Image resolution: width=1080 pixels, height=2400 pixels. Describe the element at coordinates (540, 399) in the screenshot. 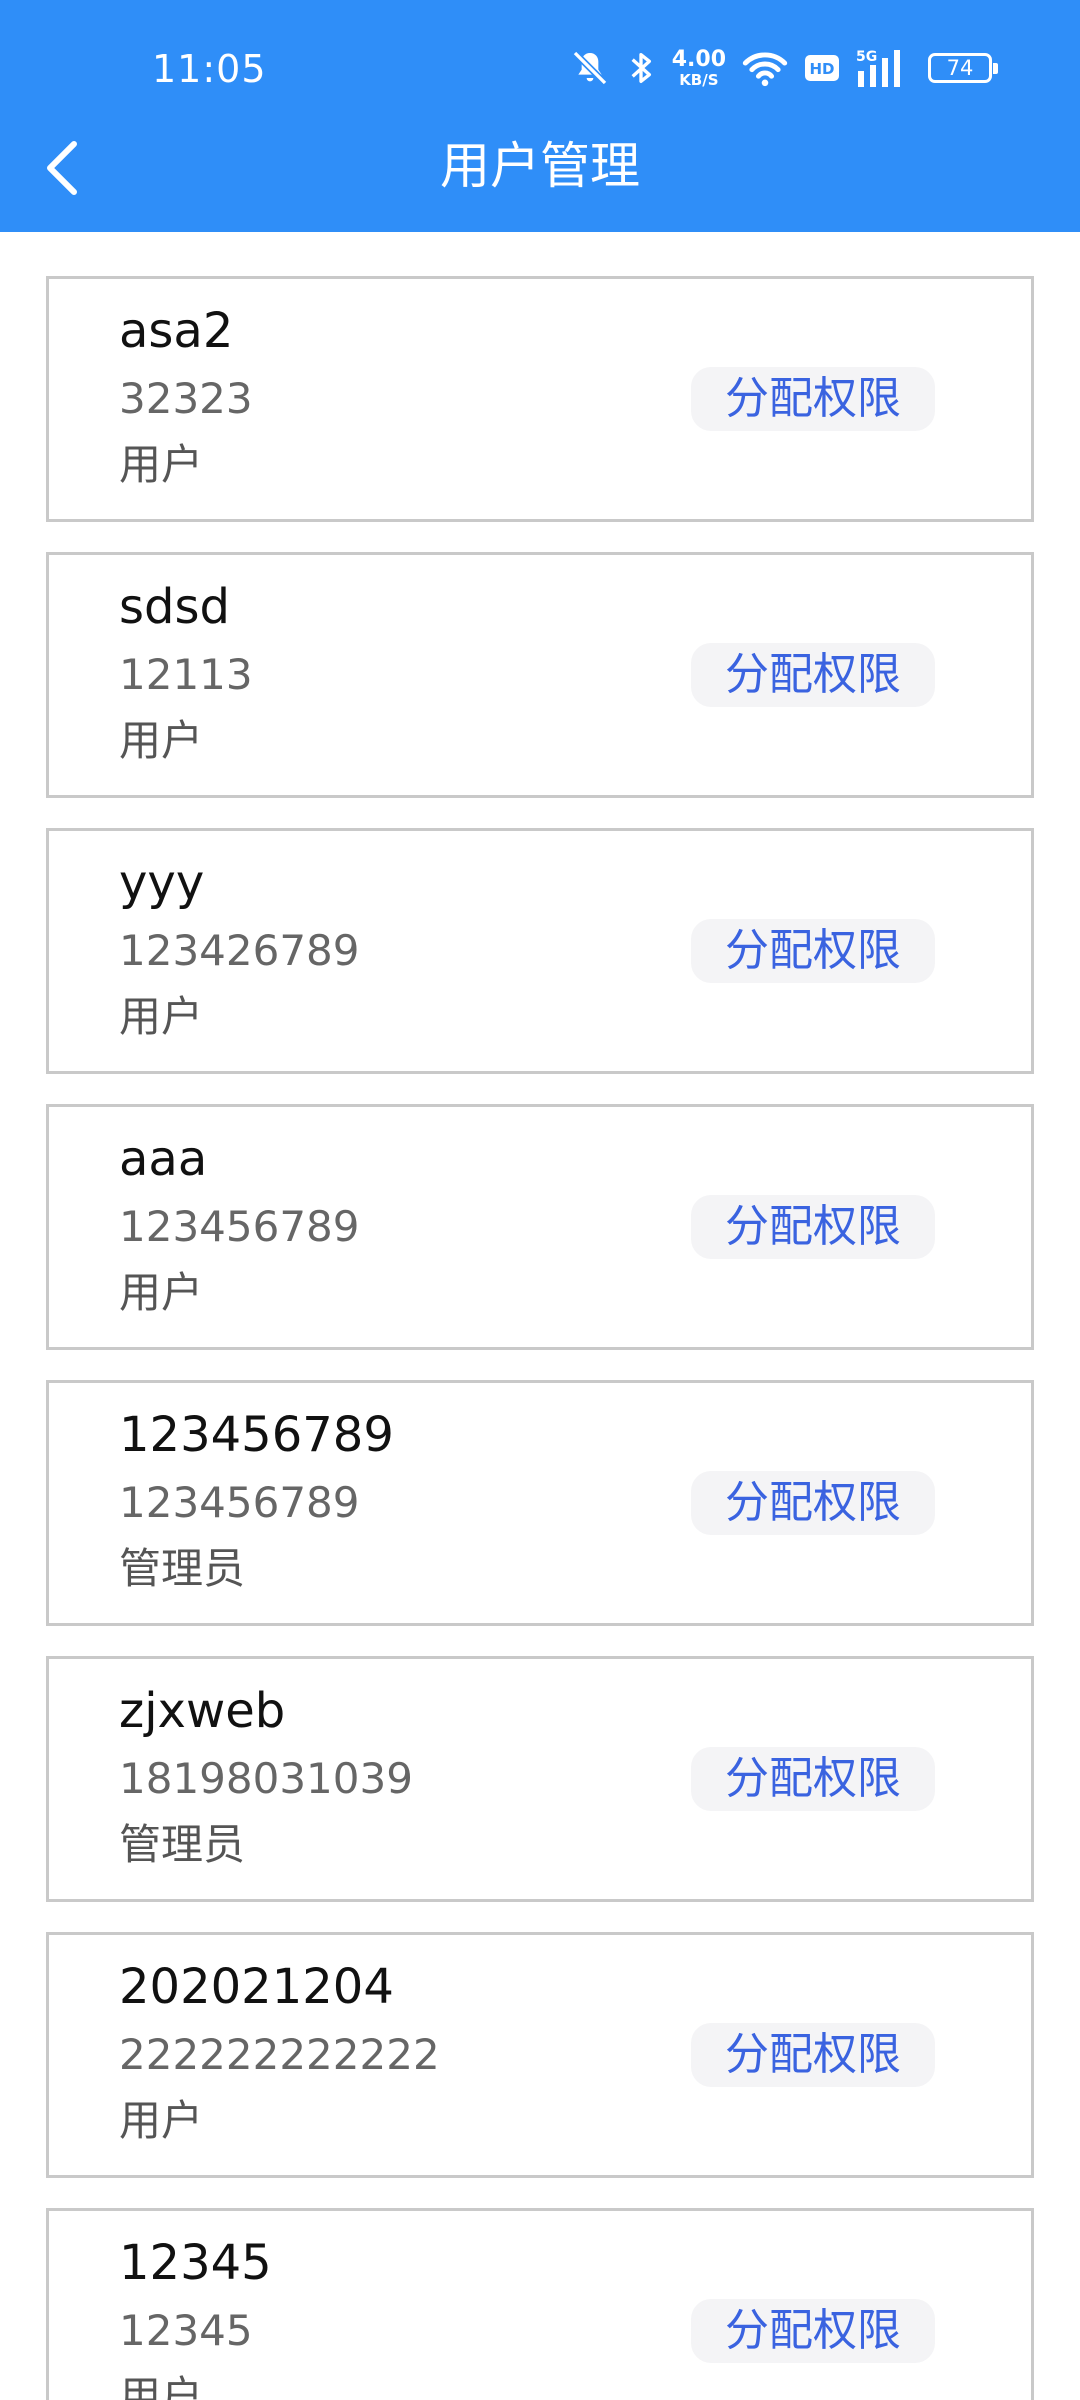

I see `user-card: asa2 32323 用户 分配权限` at that location.